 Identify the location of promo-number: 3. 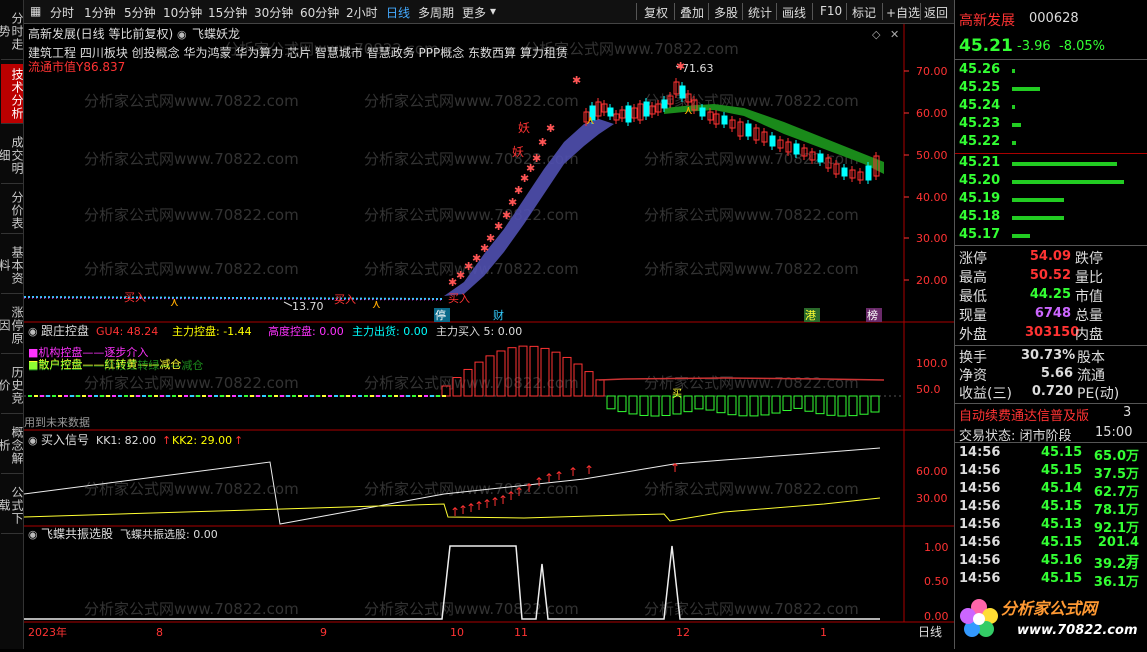
(1127, 412).